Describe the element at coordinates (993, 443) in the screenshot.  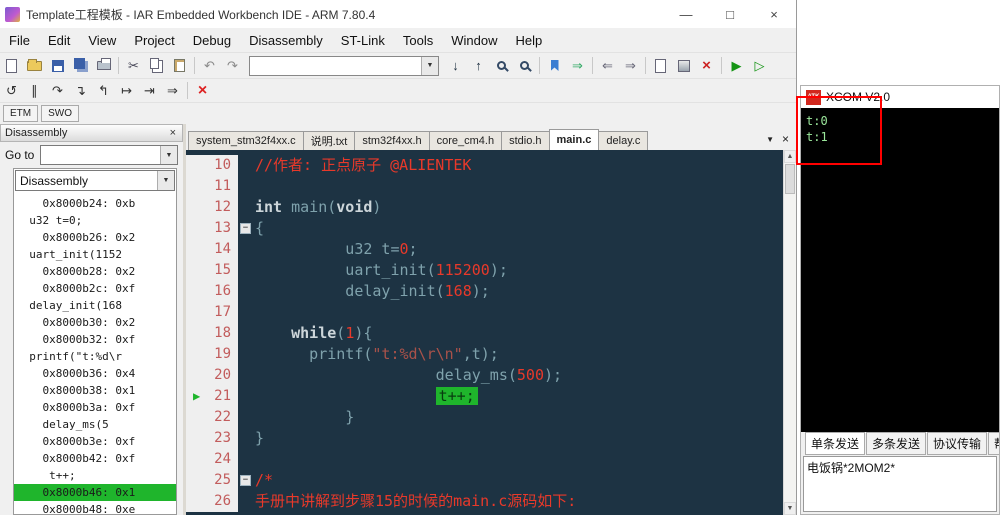
I see `xcom-tab: 帮助` at that location.